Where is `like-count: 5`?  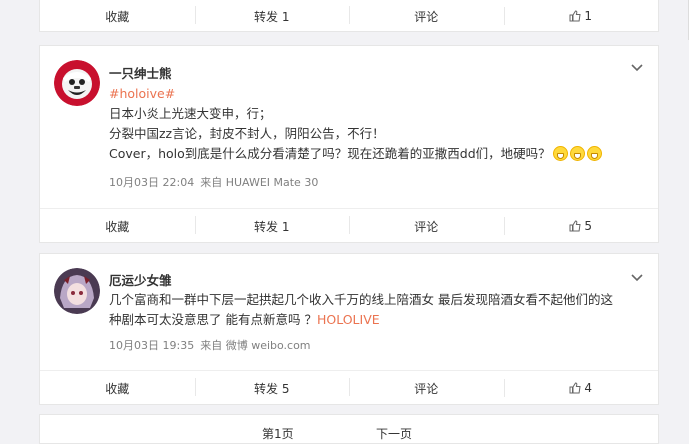 like-count: 5 is located at coordinates (588, 226).